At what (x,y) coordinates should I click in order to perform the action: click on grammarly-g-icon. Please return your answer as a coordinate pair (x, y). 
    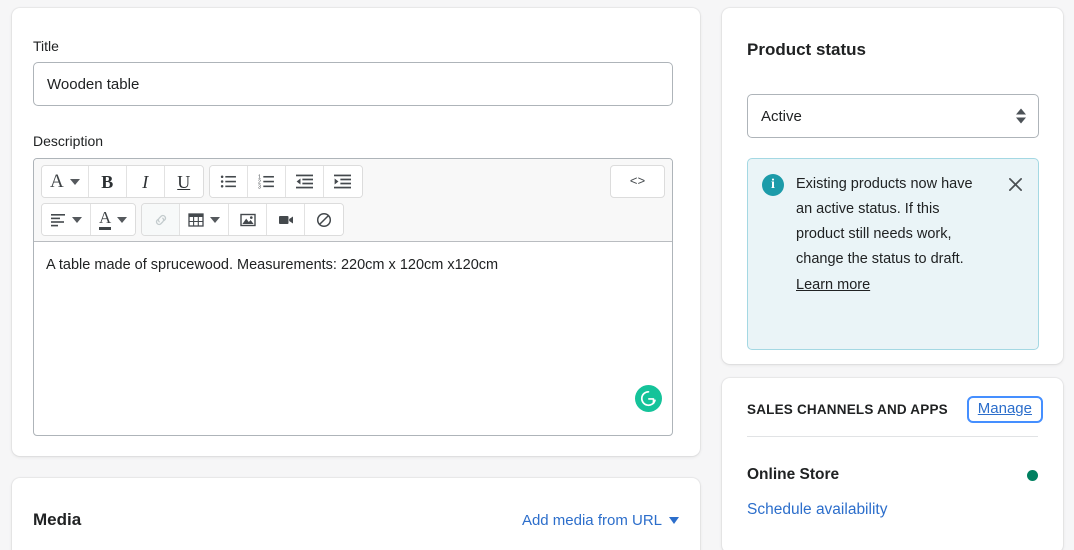
    Looking at the image, I should click on (648, 398).